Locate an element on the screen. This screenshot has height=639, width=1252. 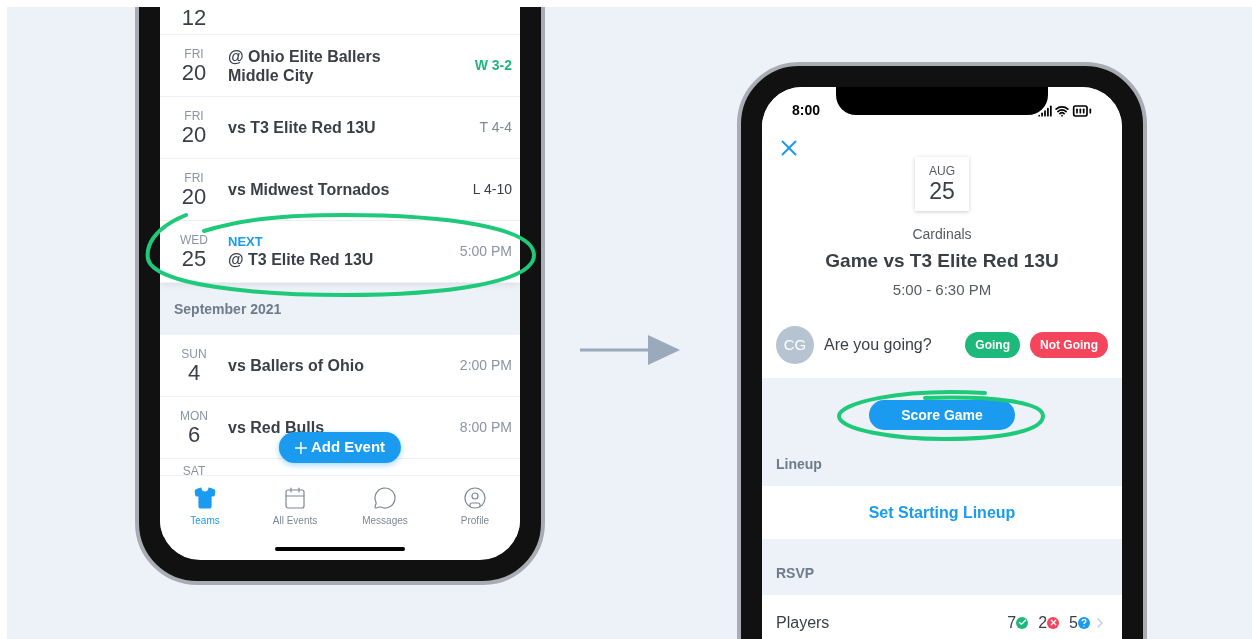
tab-item: Messages is located at coordinates (385, 506).